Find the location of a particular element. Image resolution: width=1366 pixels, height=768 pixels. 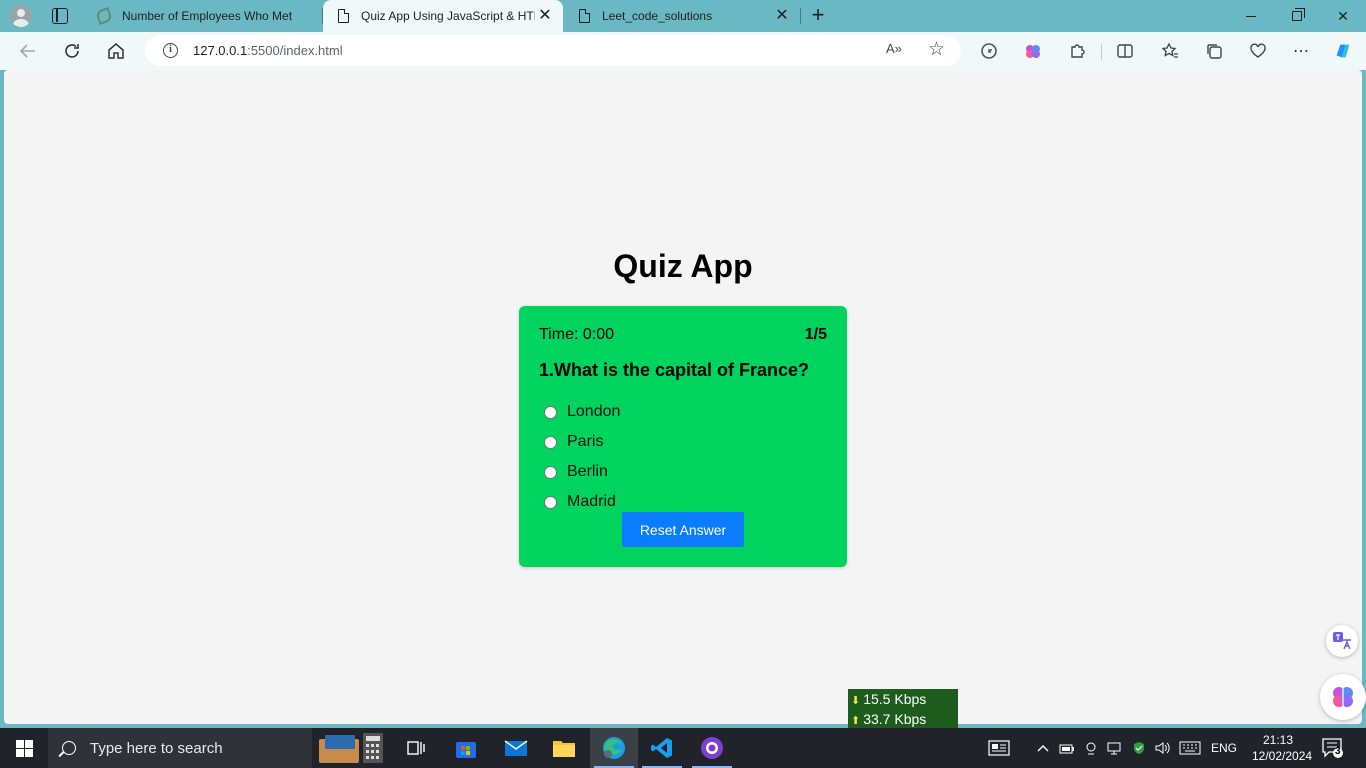

toolbar-divider is located at coordinates (1101, 52).